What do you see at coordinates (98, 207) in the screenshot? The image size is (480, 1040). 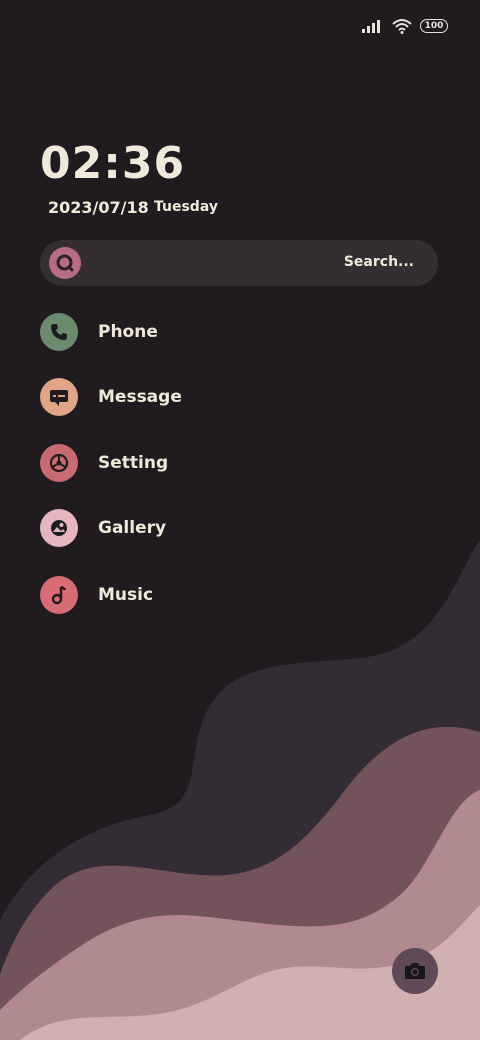 I see `clock-date: 2023/07/18` at bounding box center [98, 207].